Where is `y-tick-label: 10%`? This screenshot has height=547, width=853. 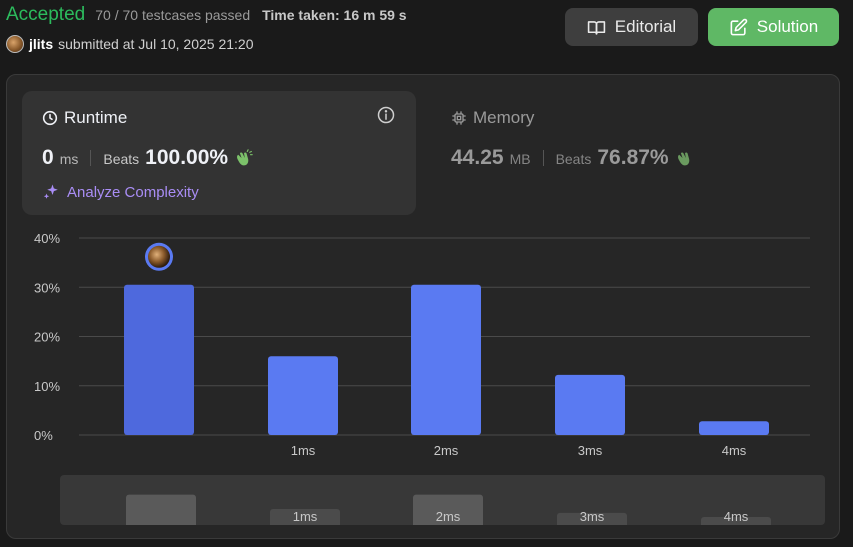
y-tick-label: 10% is located at coordinates (47, 386).